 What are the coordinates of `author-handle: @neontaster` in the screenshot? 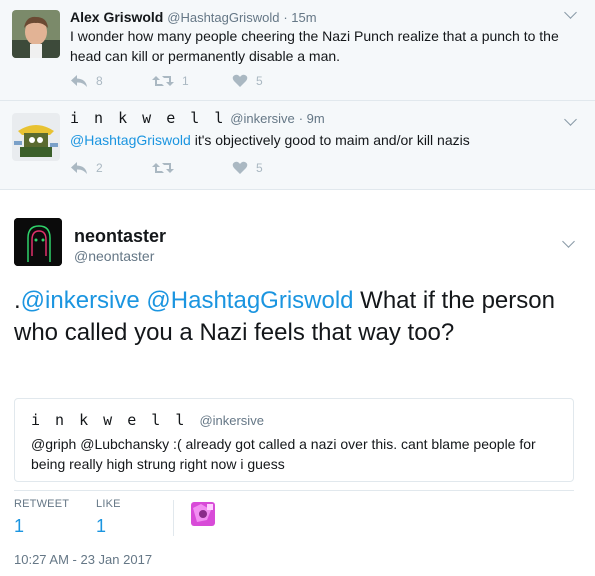 It's located at (114, 256).